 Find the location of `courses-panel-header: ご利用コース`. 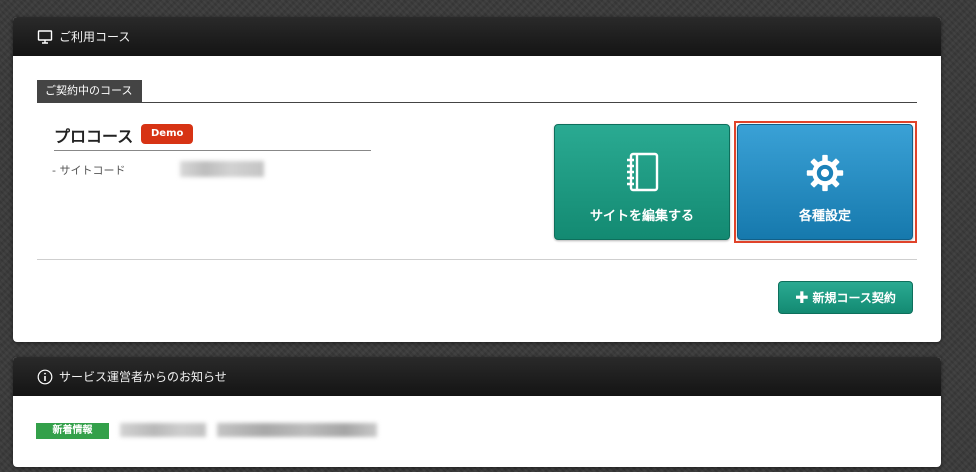

courses-panel-header: ご利用コース is located at coordinates (477, 36).